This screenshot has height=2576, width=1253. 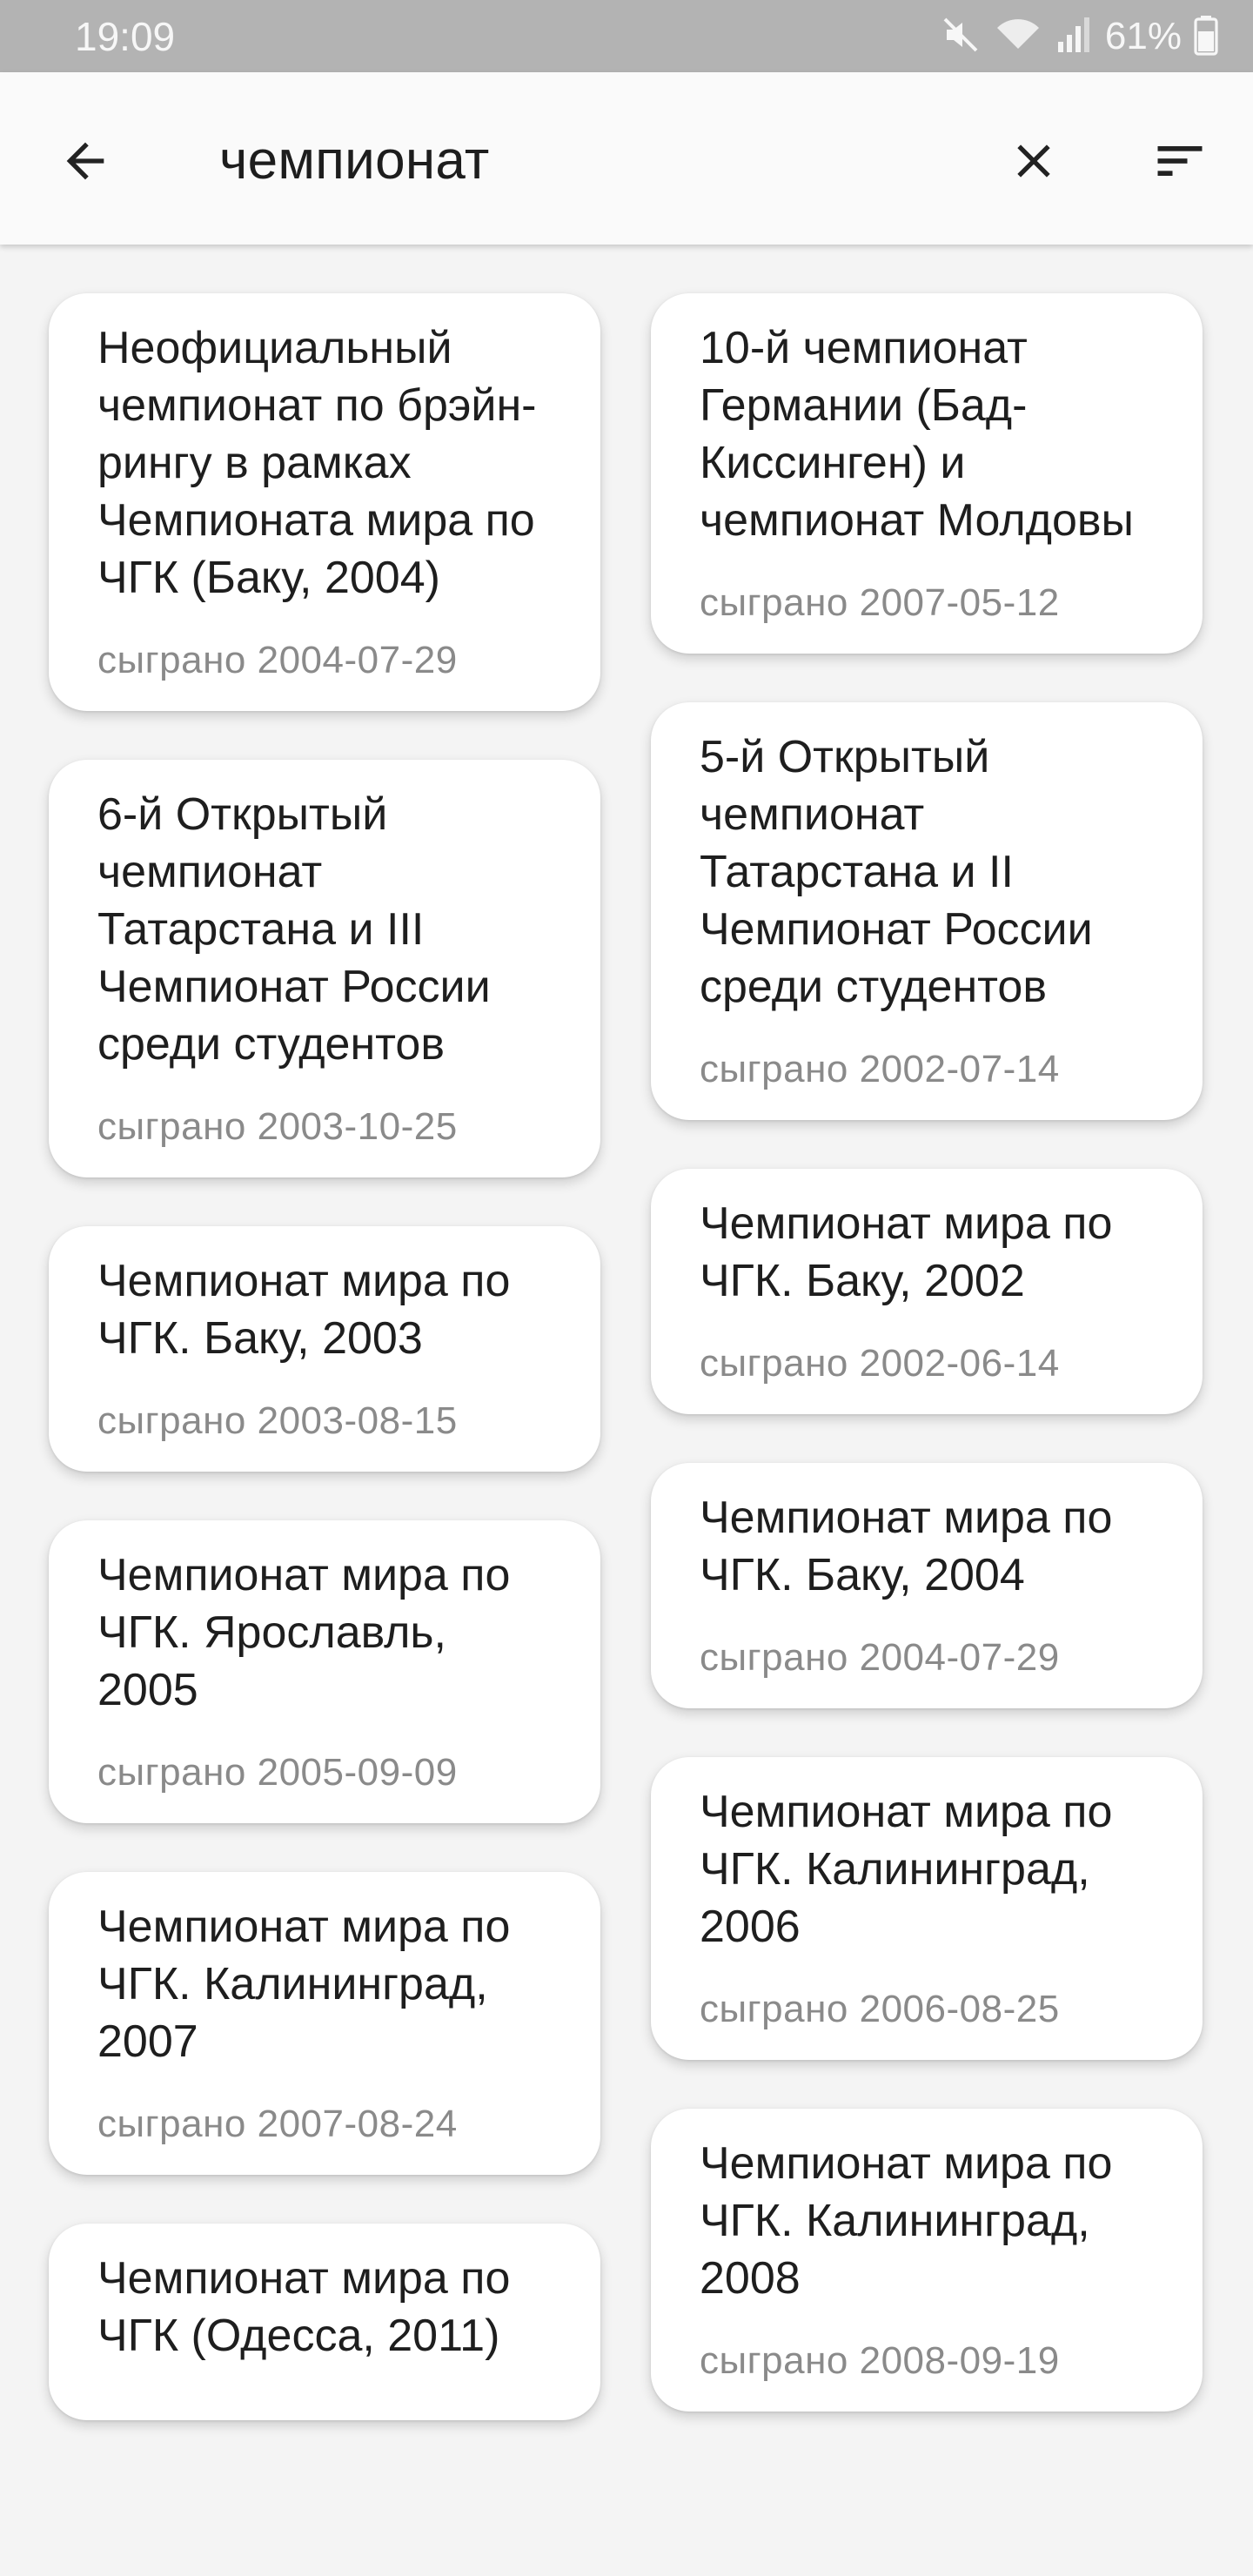 I want to click on clear-search-button, so click(x=1033, y=161).